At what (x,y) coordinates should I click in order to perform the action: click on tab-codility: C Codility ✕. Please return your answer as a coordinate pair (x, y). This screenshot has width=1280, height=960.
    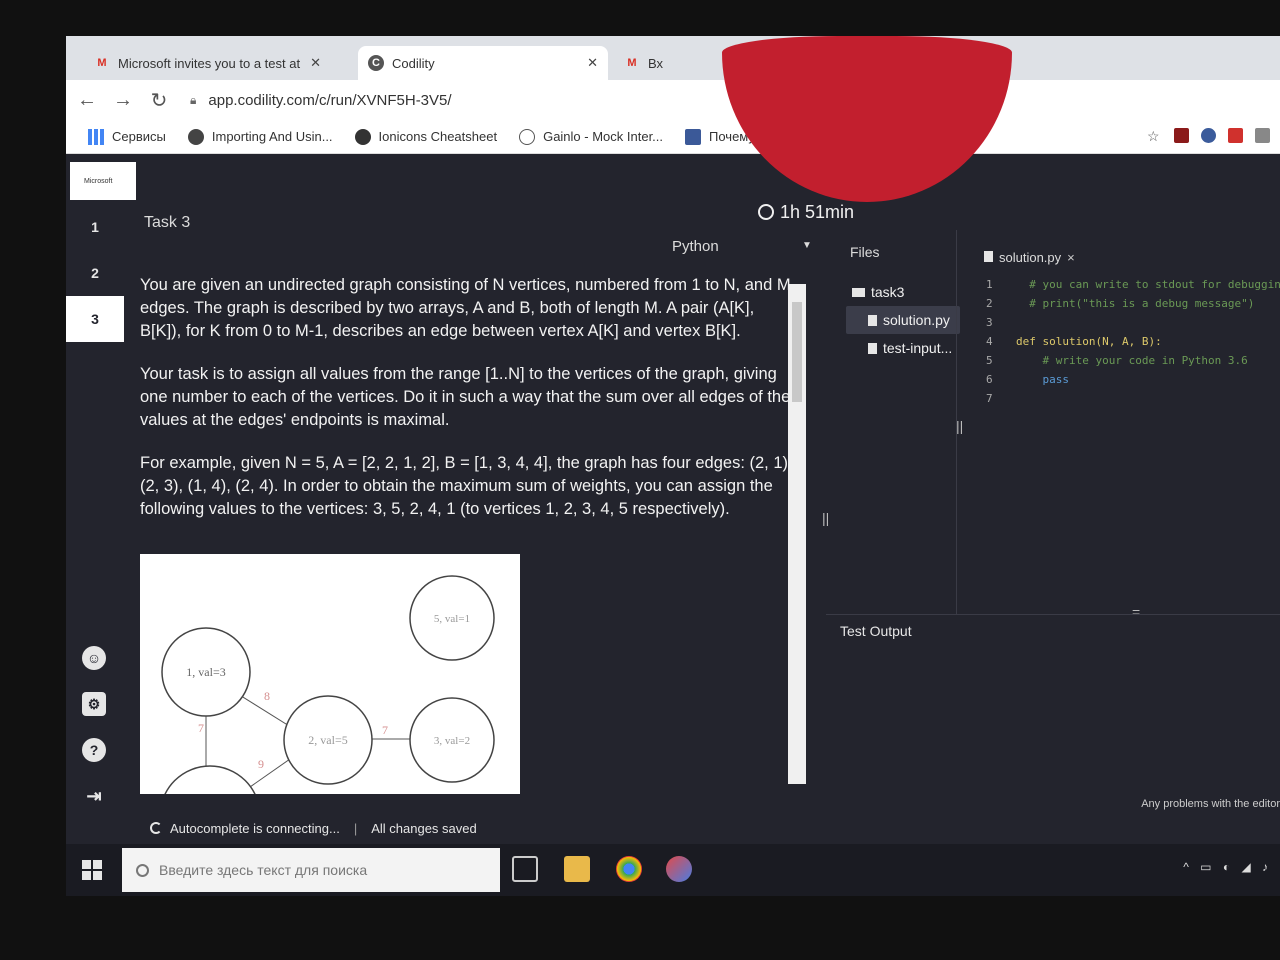
    Looking at the image, I should click on (483, 63).